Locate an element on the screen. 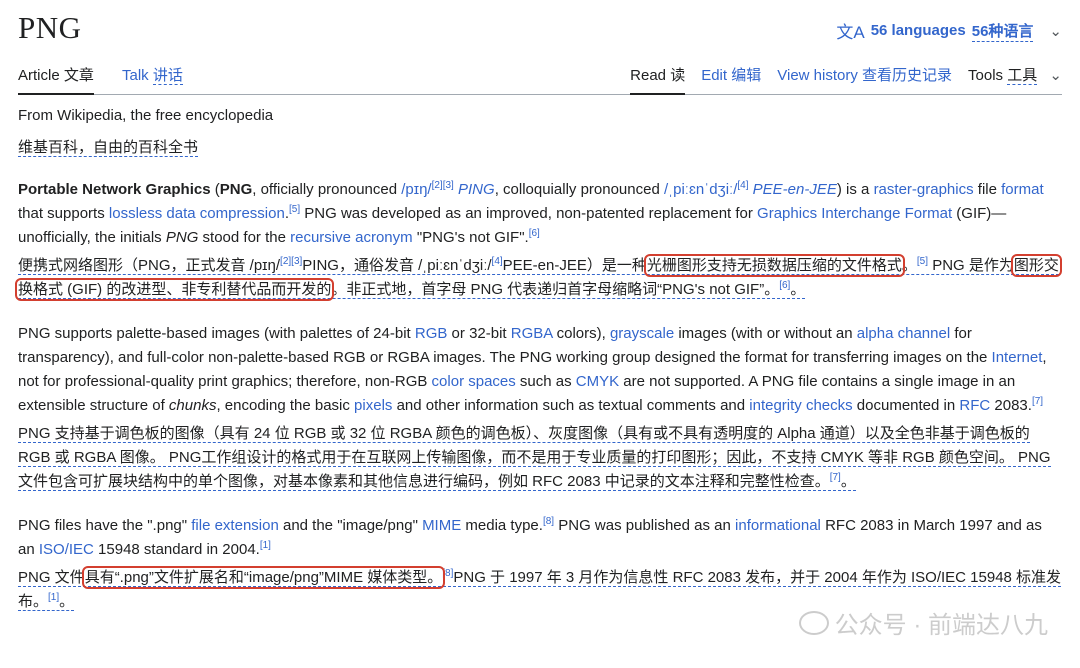 The width and height of the screenshot is (1080, 668). text: , officially pronounced is located at coordinates (327, 189).